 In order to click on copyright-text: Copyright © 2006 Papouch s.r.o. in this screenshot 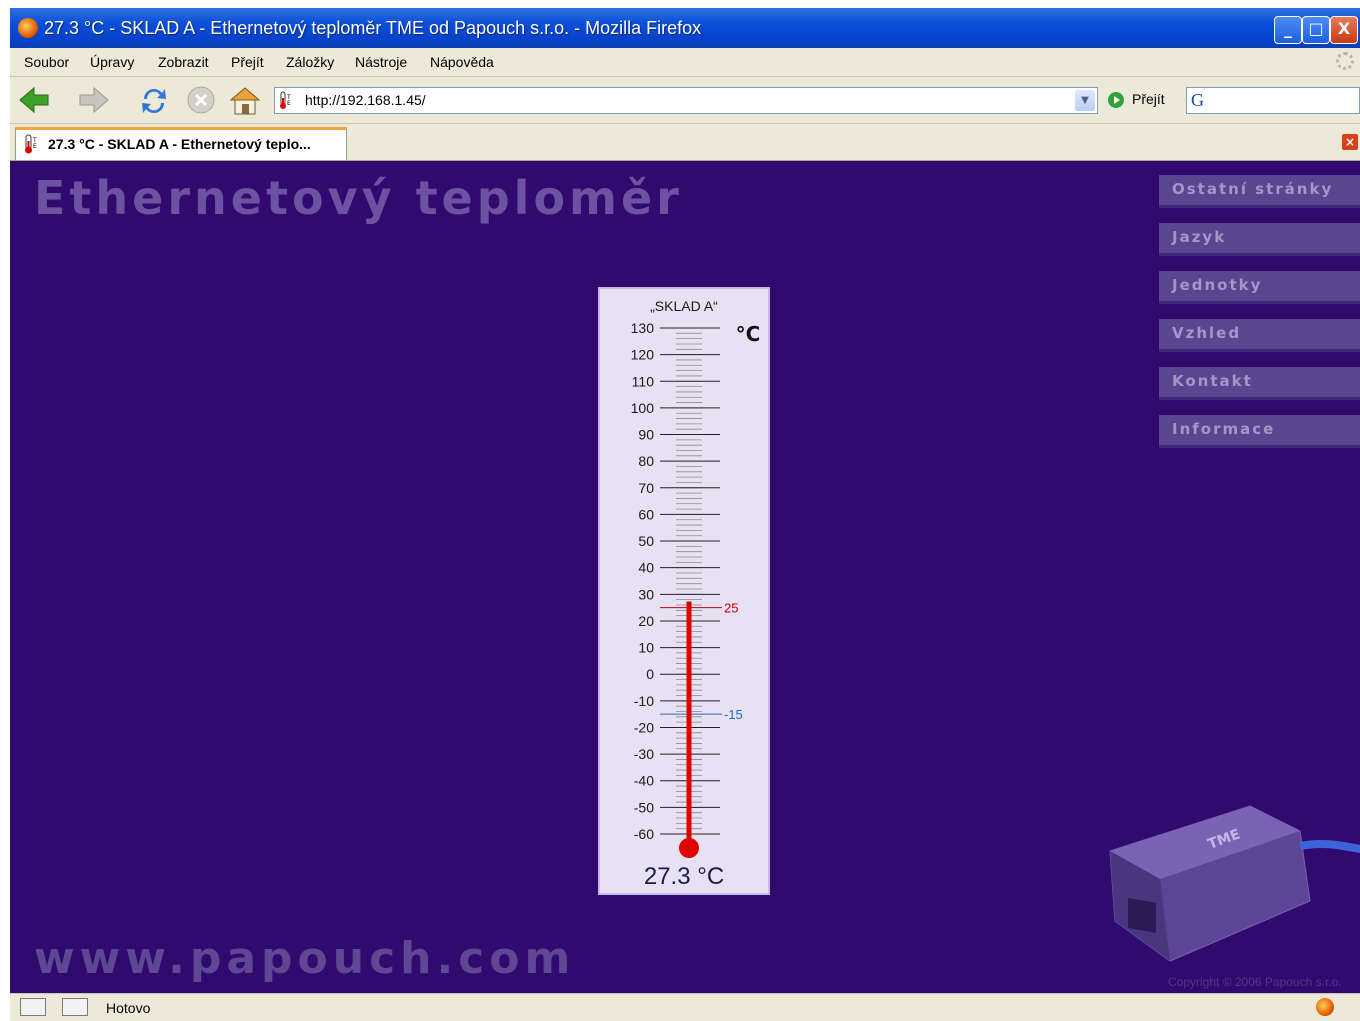, I will do `click(1255, 982)`.